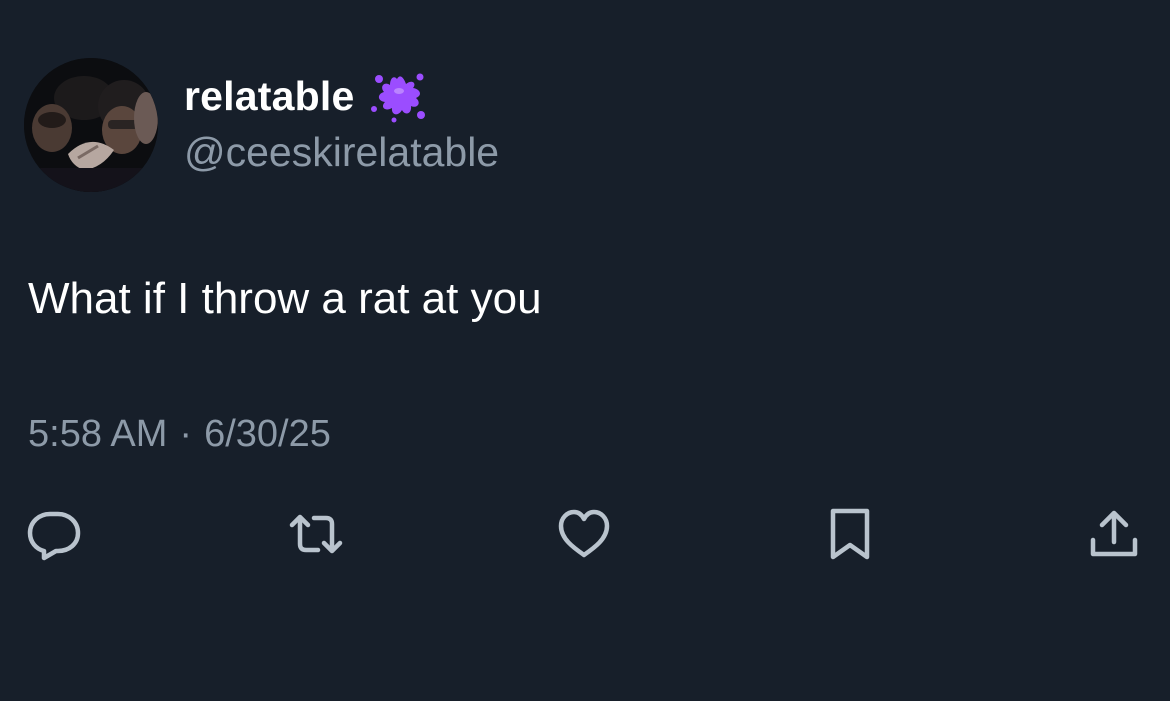  I want to click on display-name: relatable, so click(269, 96).